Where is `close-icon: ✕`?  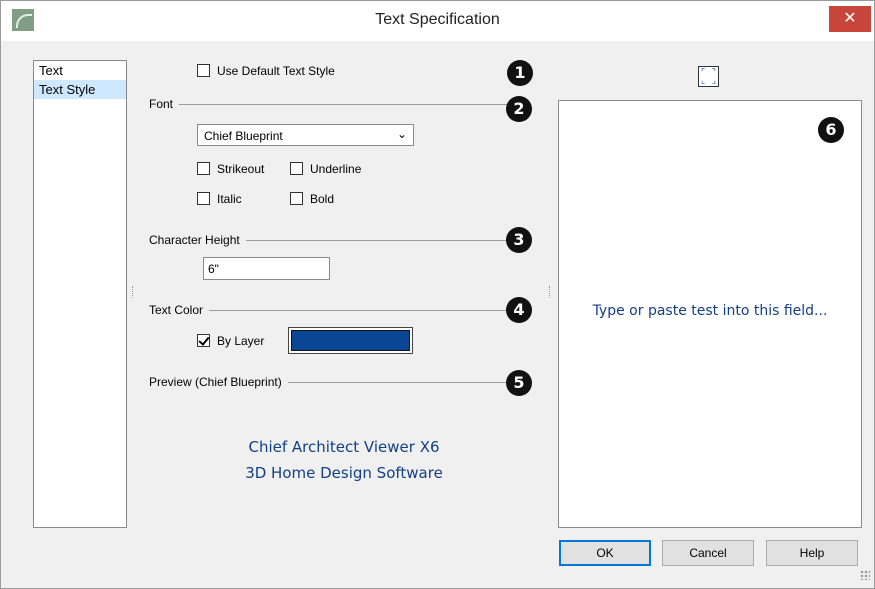 close-icon: ✕ is located at coordinates (850, 18).